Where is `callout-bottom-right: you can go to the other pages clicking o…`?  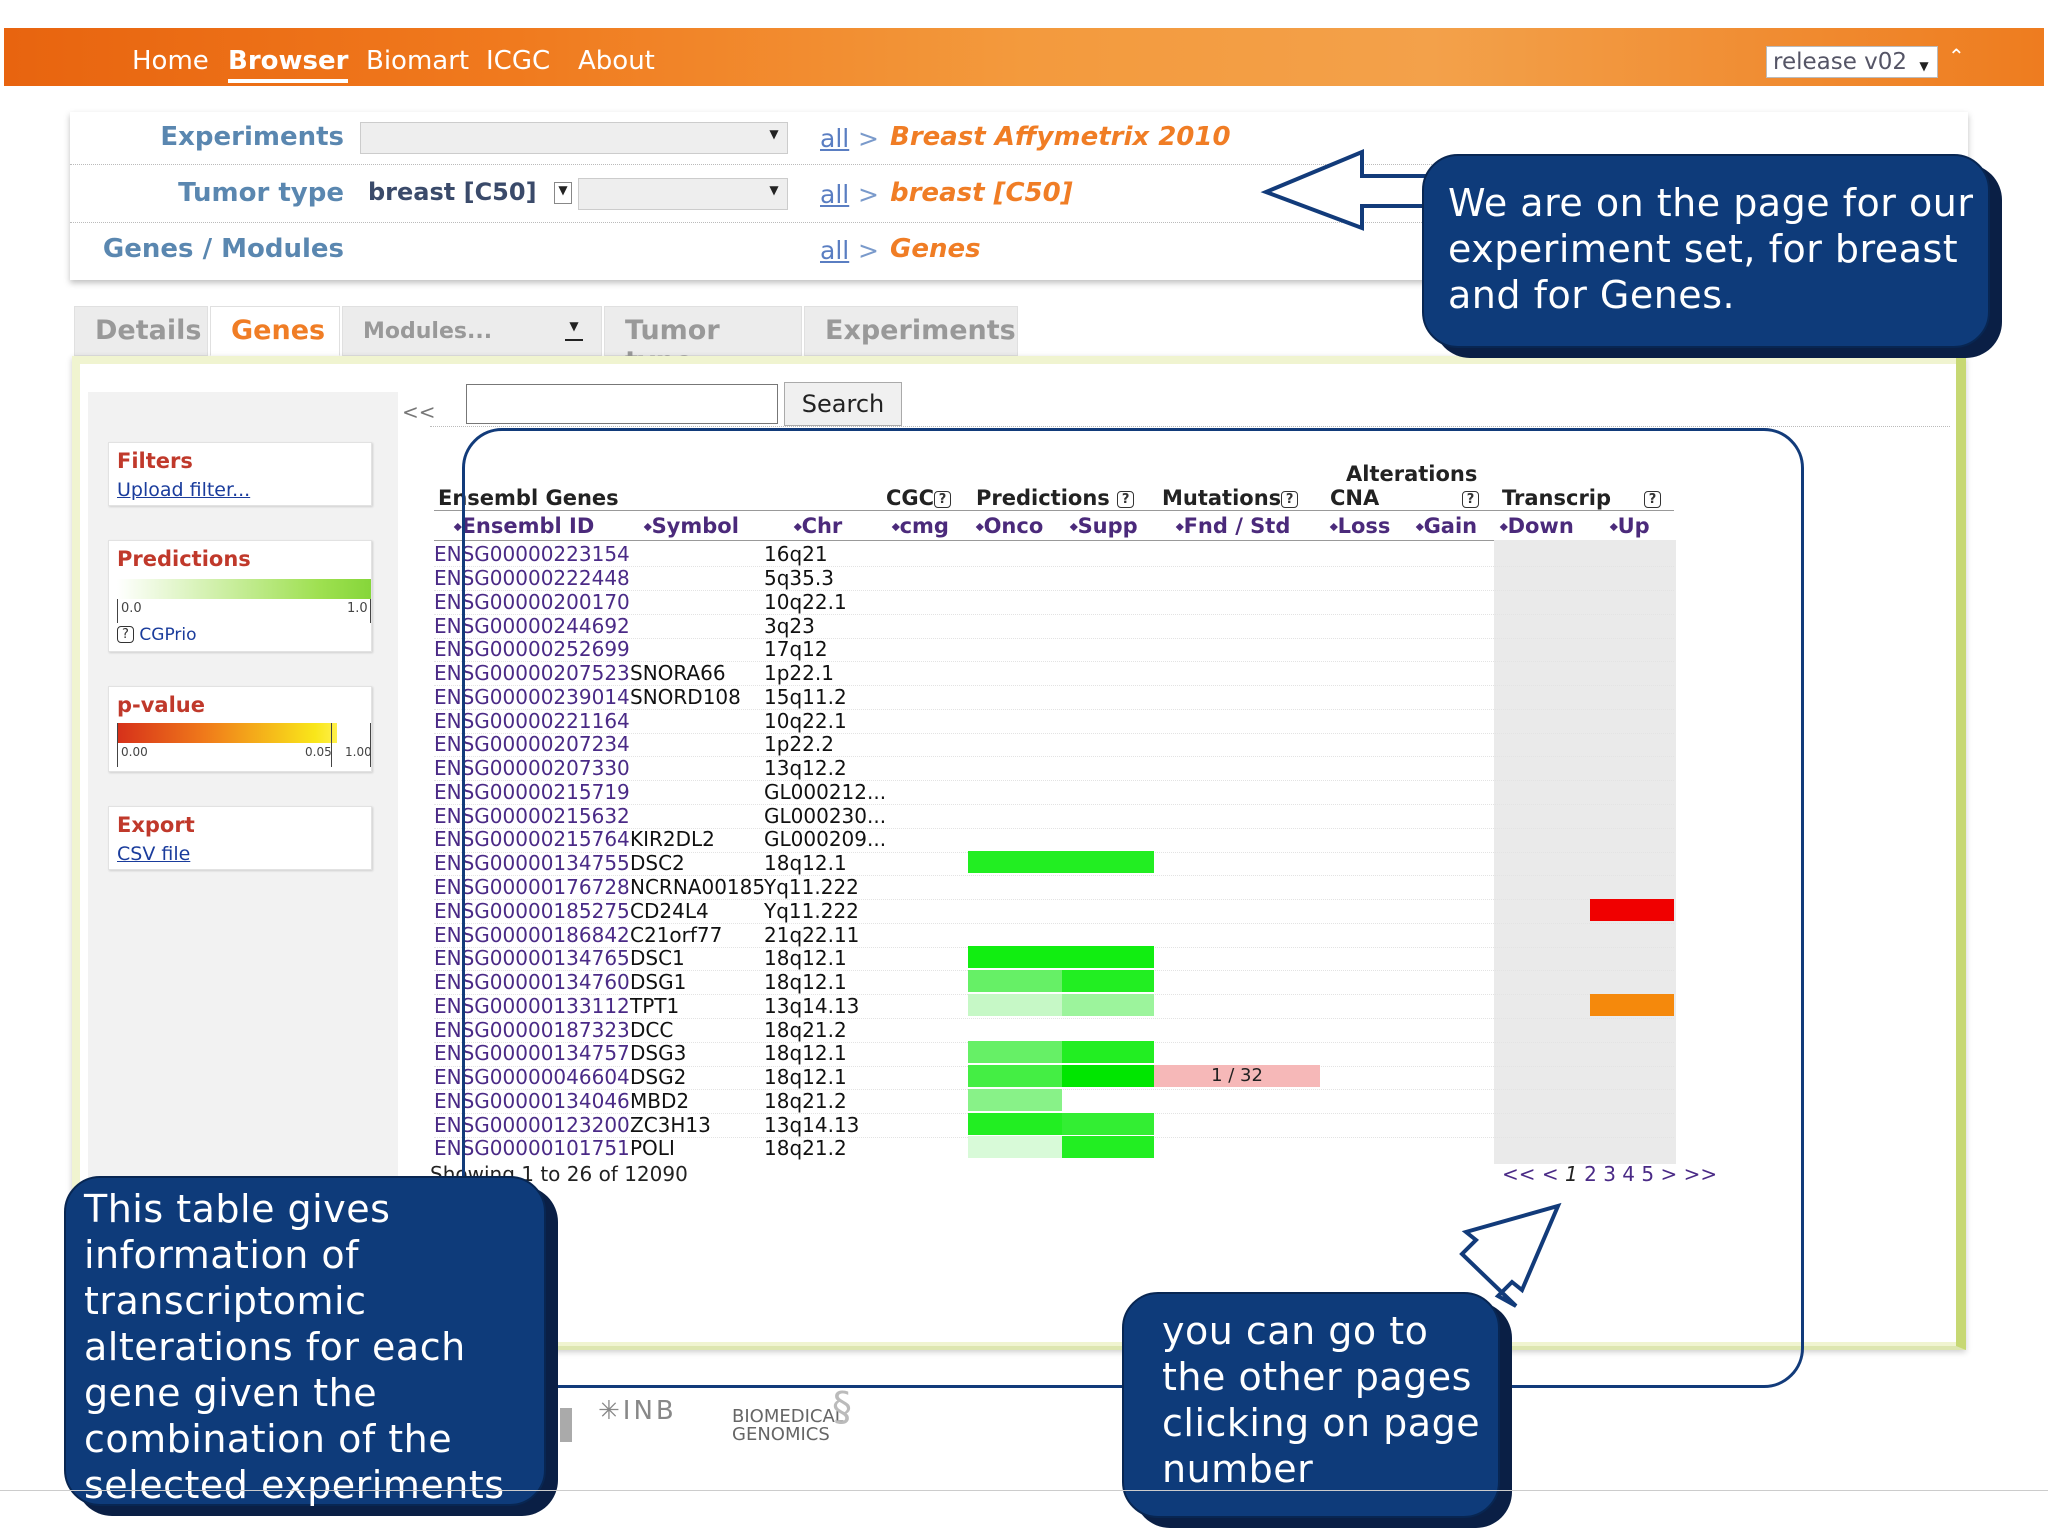
callout-bottom-right: you can go to the other pages clicking o… is located at coordinates (1311, 1405).